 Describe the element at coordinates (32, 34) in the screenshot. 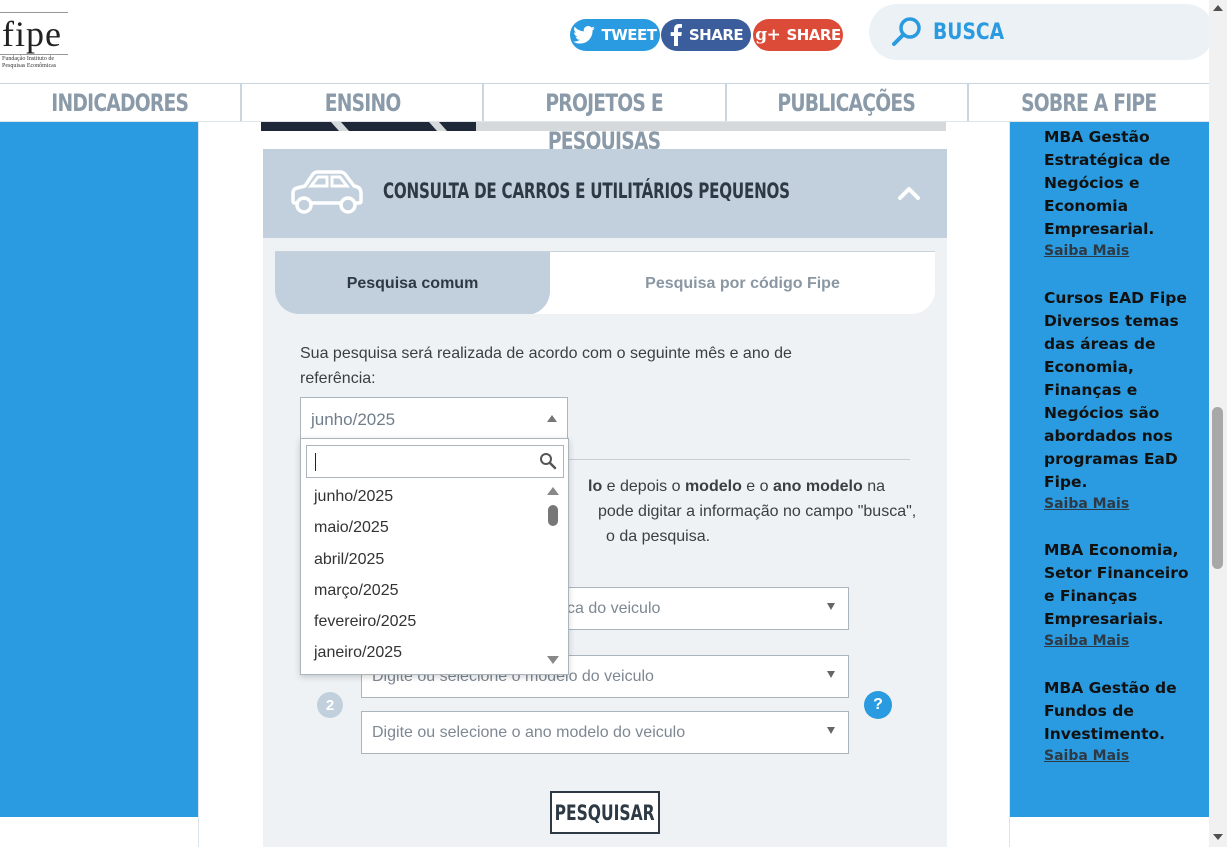

I see `logo-text: fipe` at that location.